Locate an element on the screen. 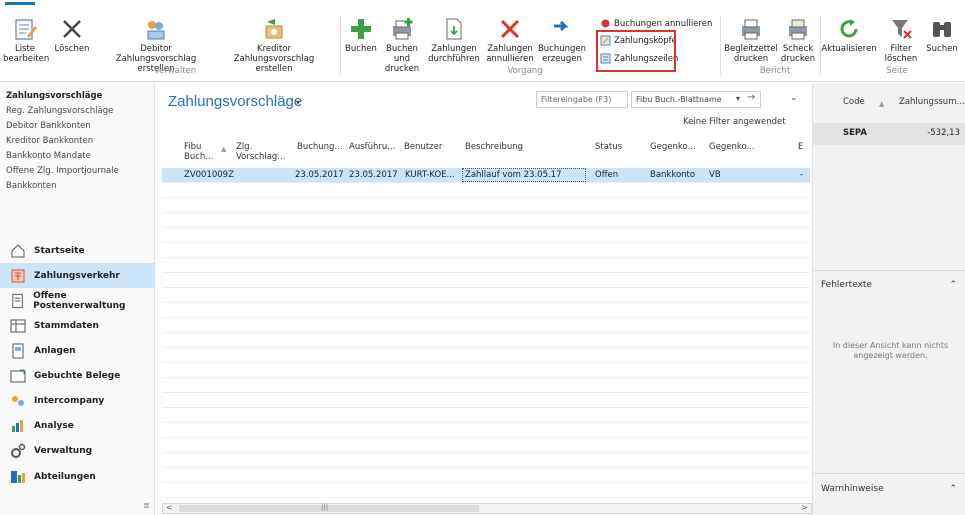 The height and width of the screenshot is (515, 965). nav-section-master-data: Stammdaten is located at coordinates (77, 325).